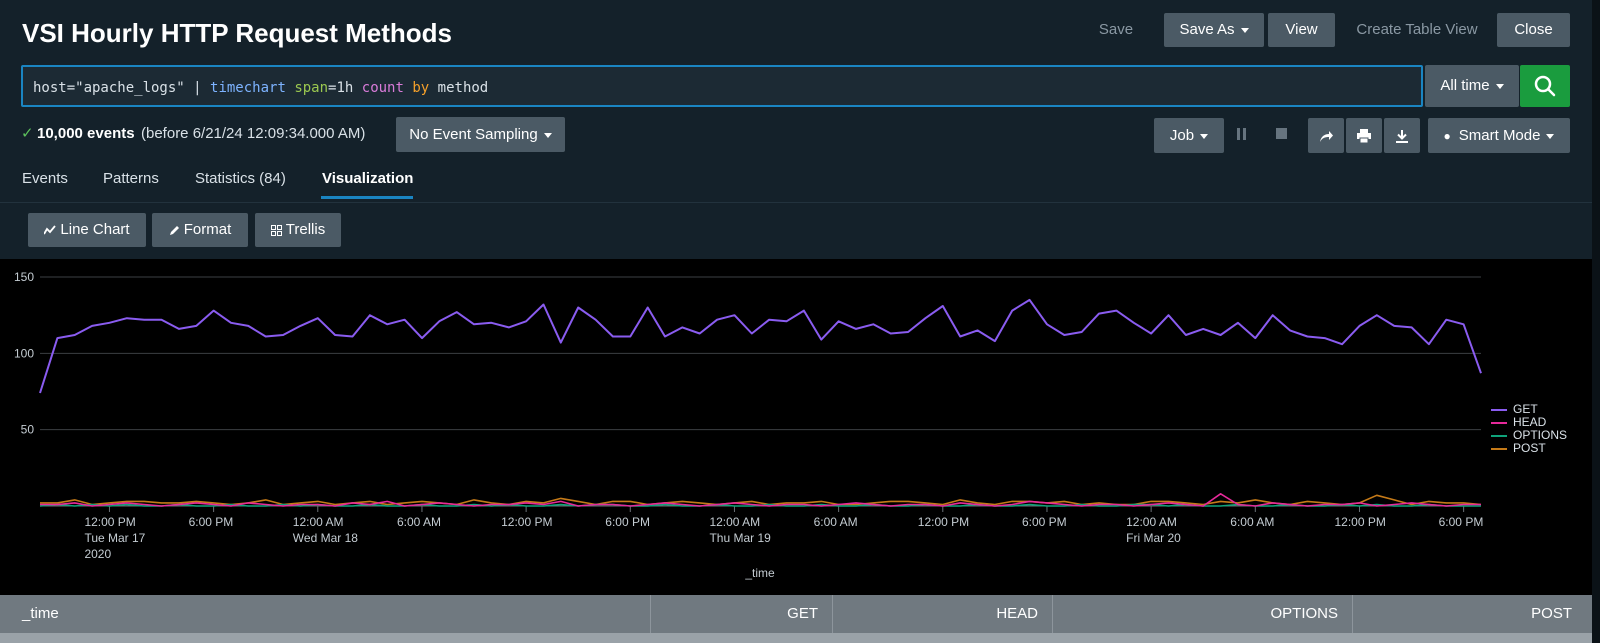  I want to click on check-icon: ✓, so click(27, 133).